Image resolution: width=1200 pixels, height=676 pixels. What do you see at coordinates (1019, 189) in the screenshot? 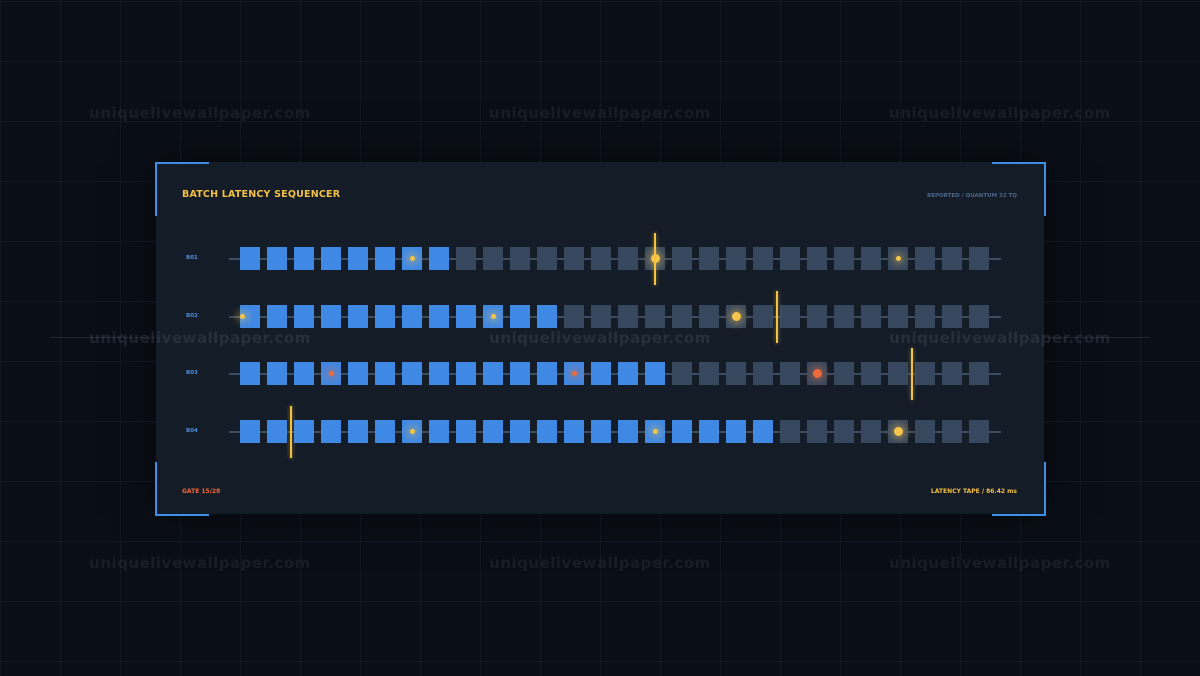
I see `frame-corner-top-right` at bounding box center [1019, 189].